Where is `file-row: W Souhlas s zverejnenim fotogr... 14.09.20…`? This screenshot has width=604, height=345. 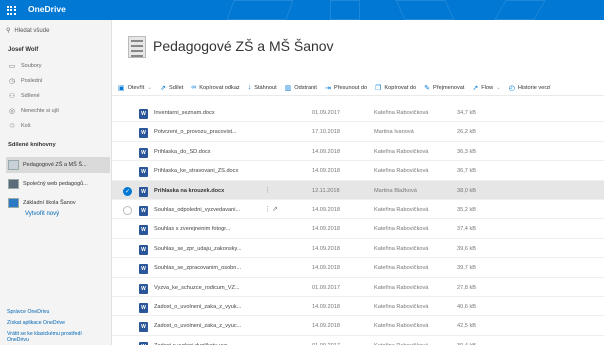
file-row: W Souhlas s zverejnenim fotogr... 14.09.20… is located at coordinates (358, 229).